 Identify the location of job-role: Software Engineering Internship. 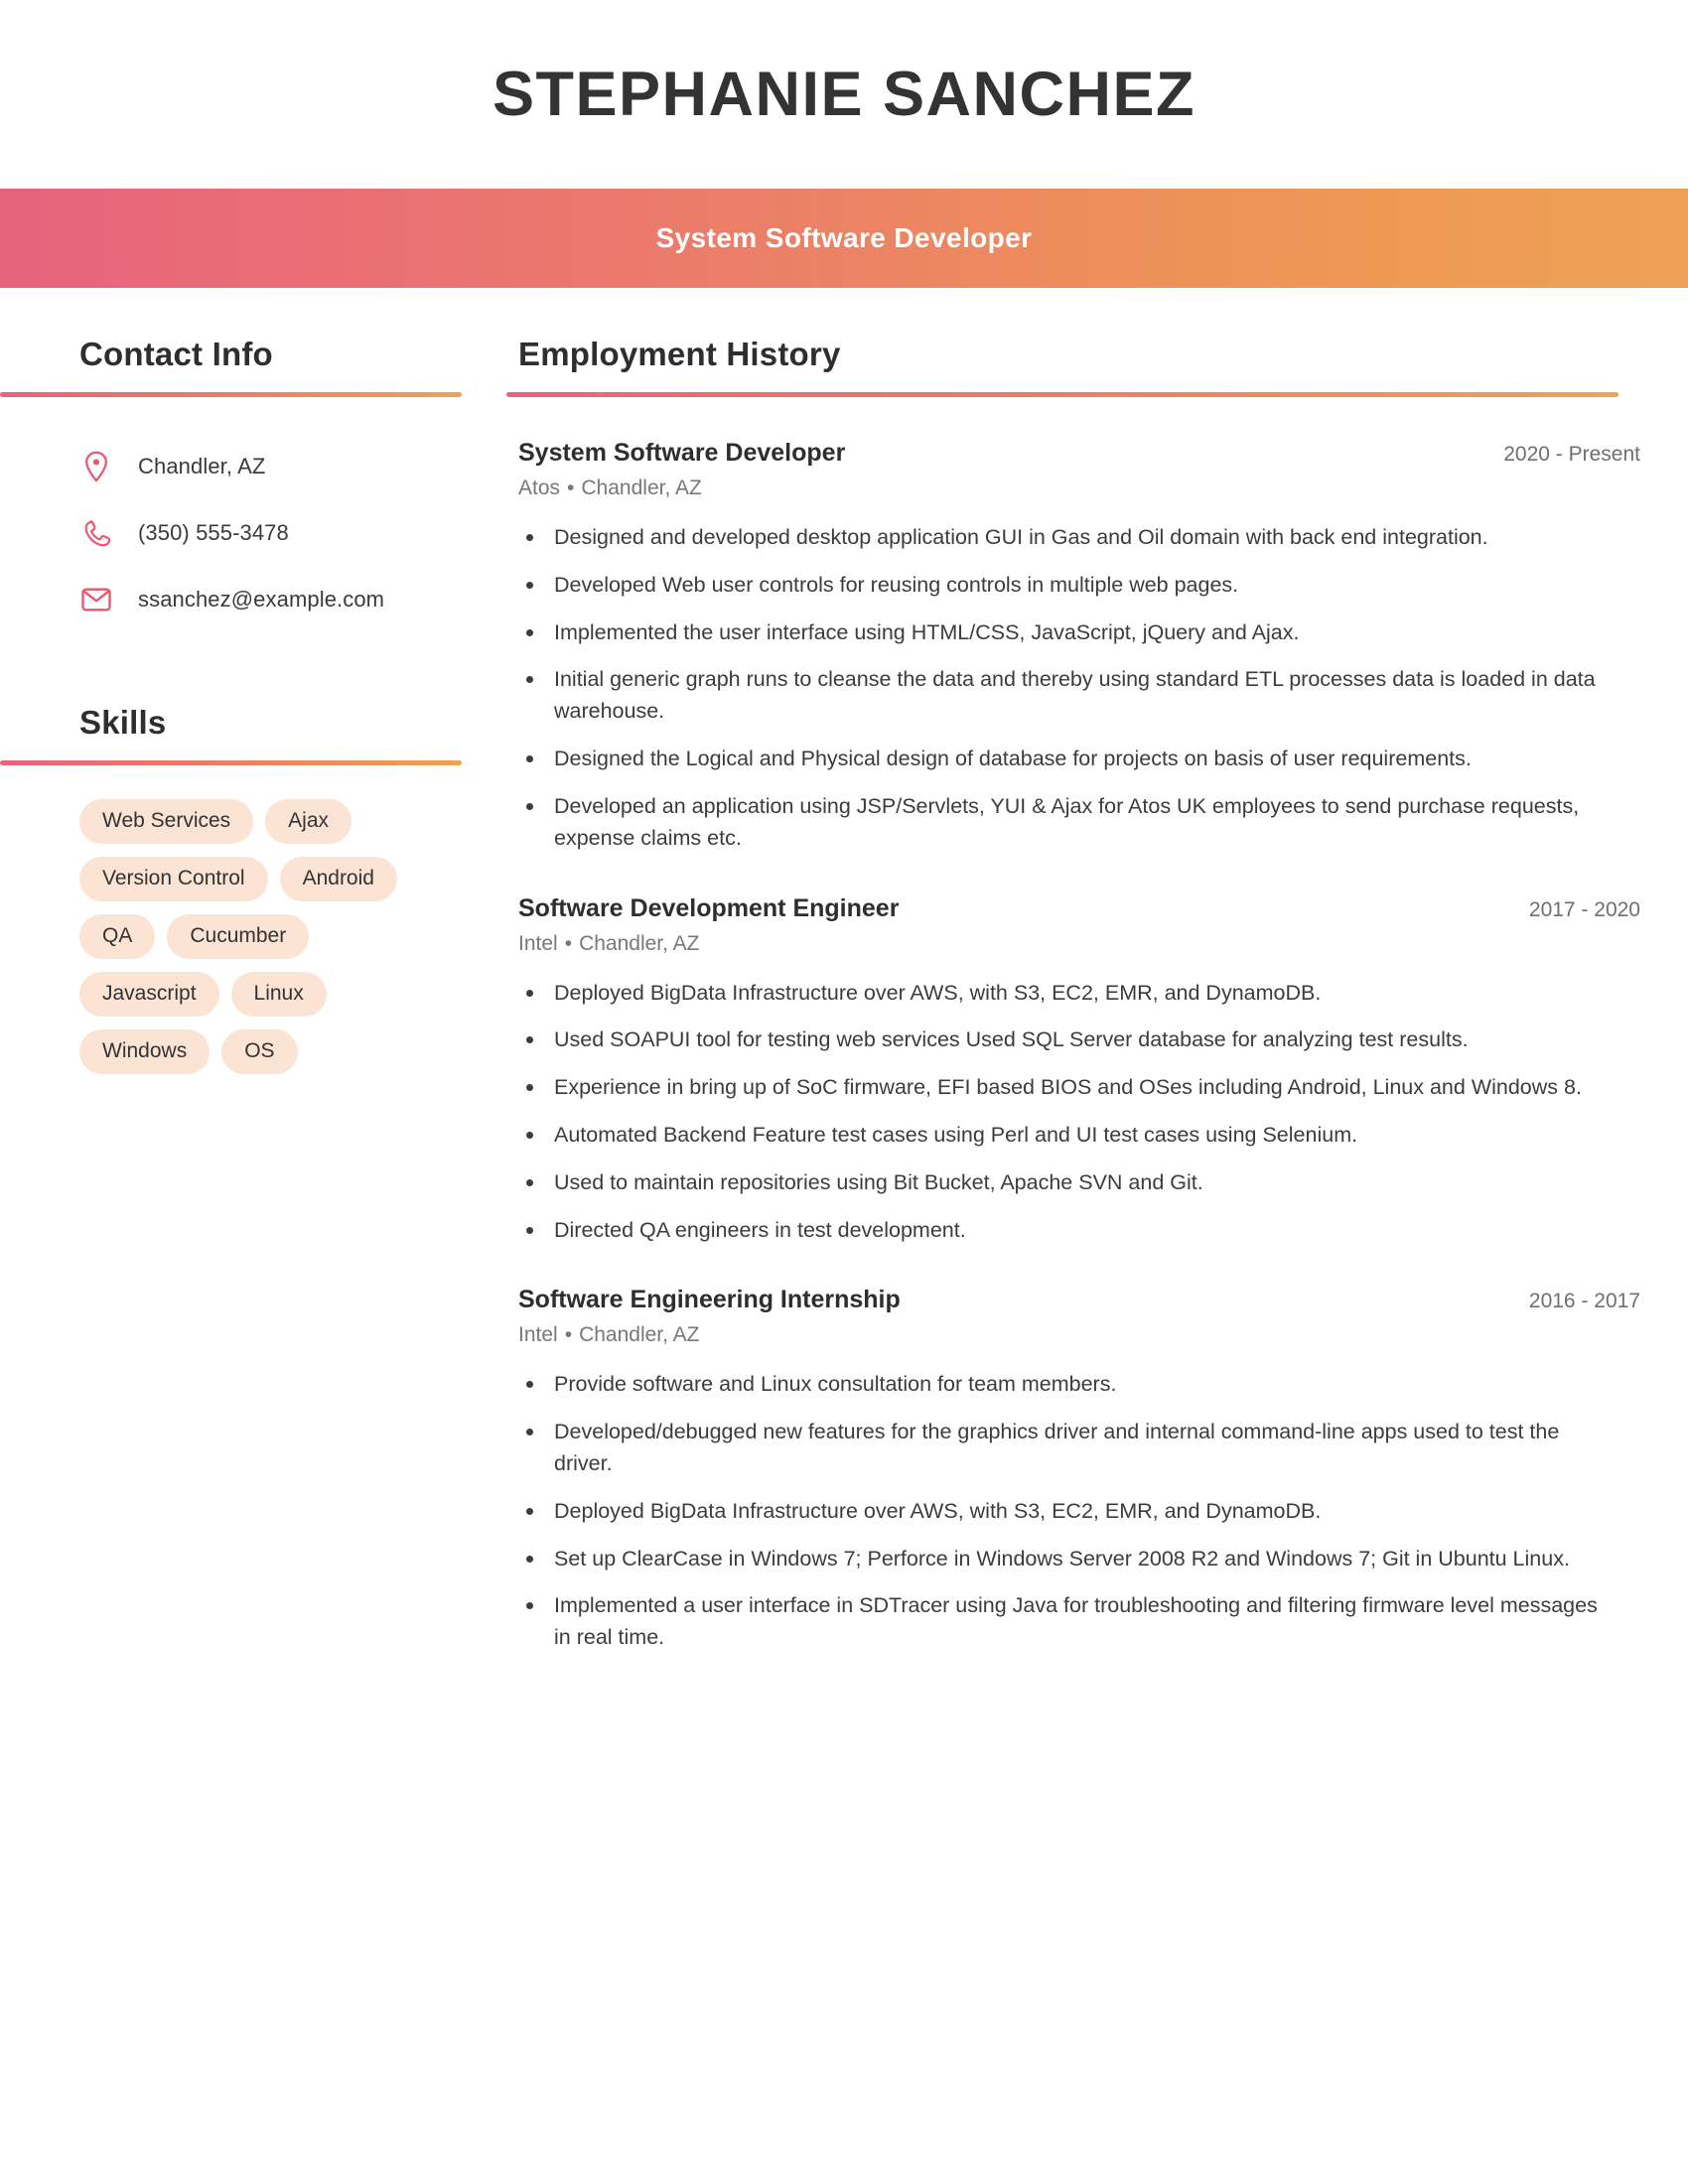
(709, 1300).